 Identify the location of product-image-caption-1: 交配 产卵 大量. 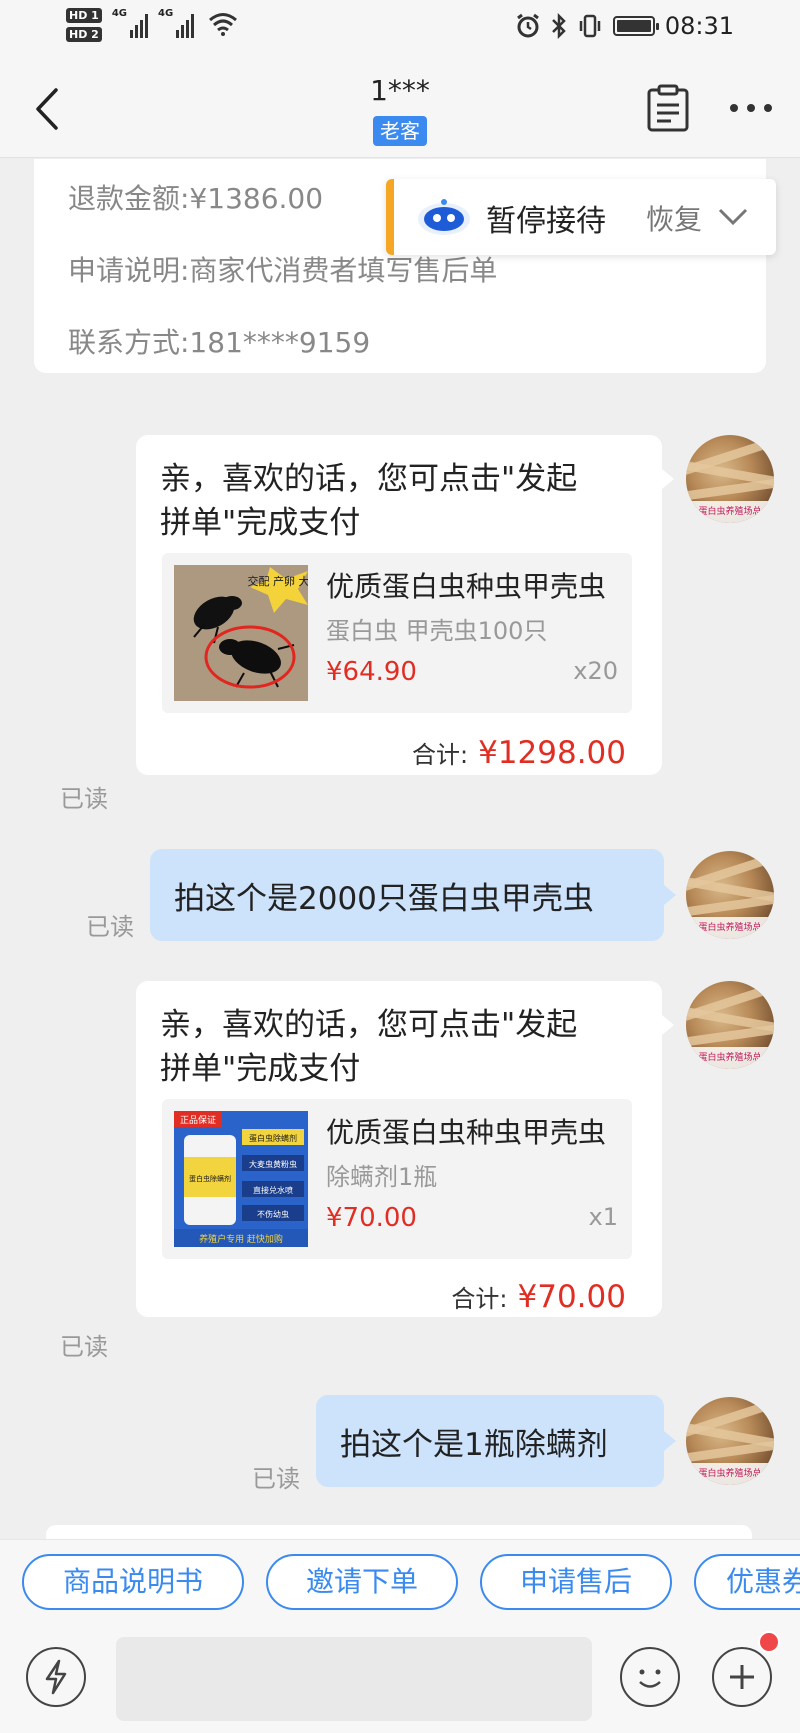
(278, 581).